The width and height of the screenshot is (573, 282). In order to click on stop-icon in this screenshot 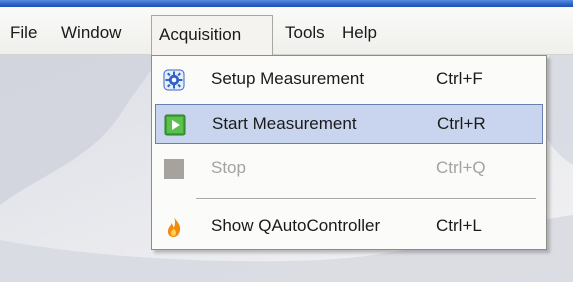, I will do `click(174, 169)`.